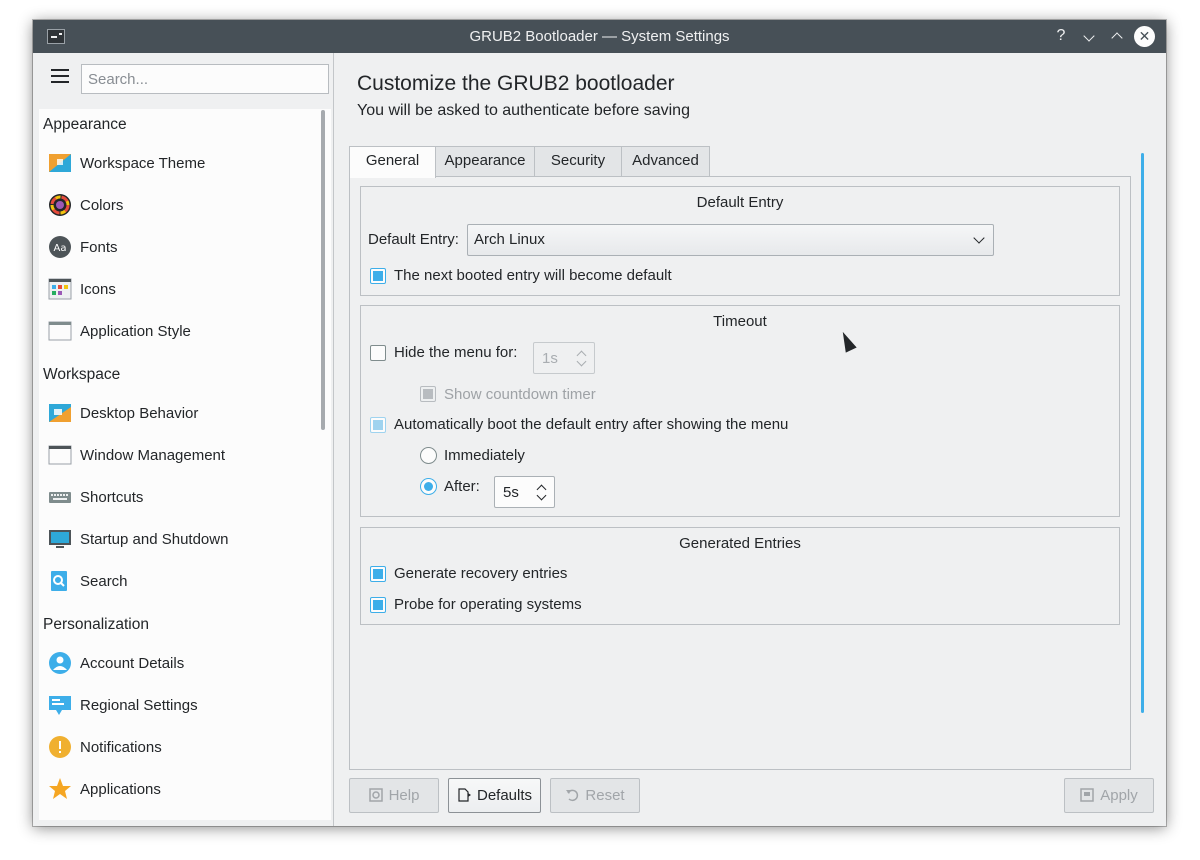  Describe the element at coordinates (96, 624) in the screenshot. I see `category-header-personalization: Personalization` at that location.